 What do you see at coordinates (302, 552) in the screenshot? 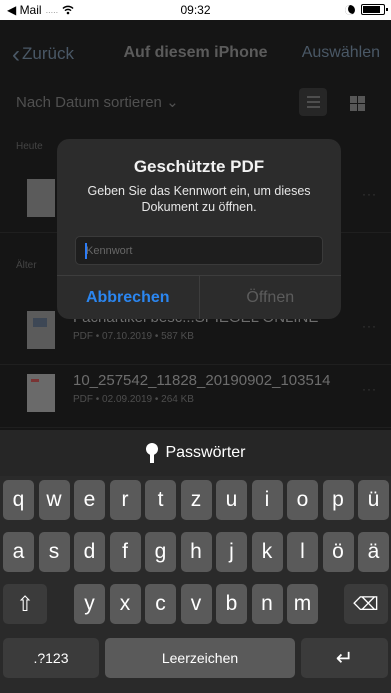
I see `key-l: l` at bounding box center [302, 552].